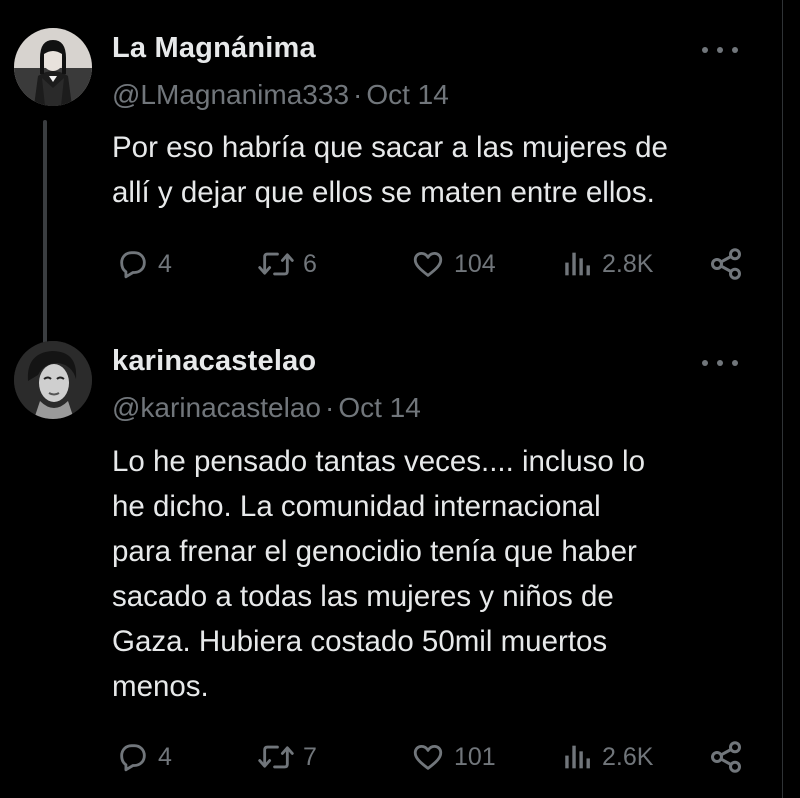 The image size is (800, 798). I want to click on handle: @karinacastelao, so click(216, 407).